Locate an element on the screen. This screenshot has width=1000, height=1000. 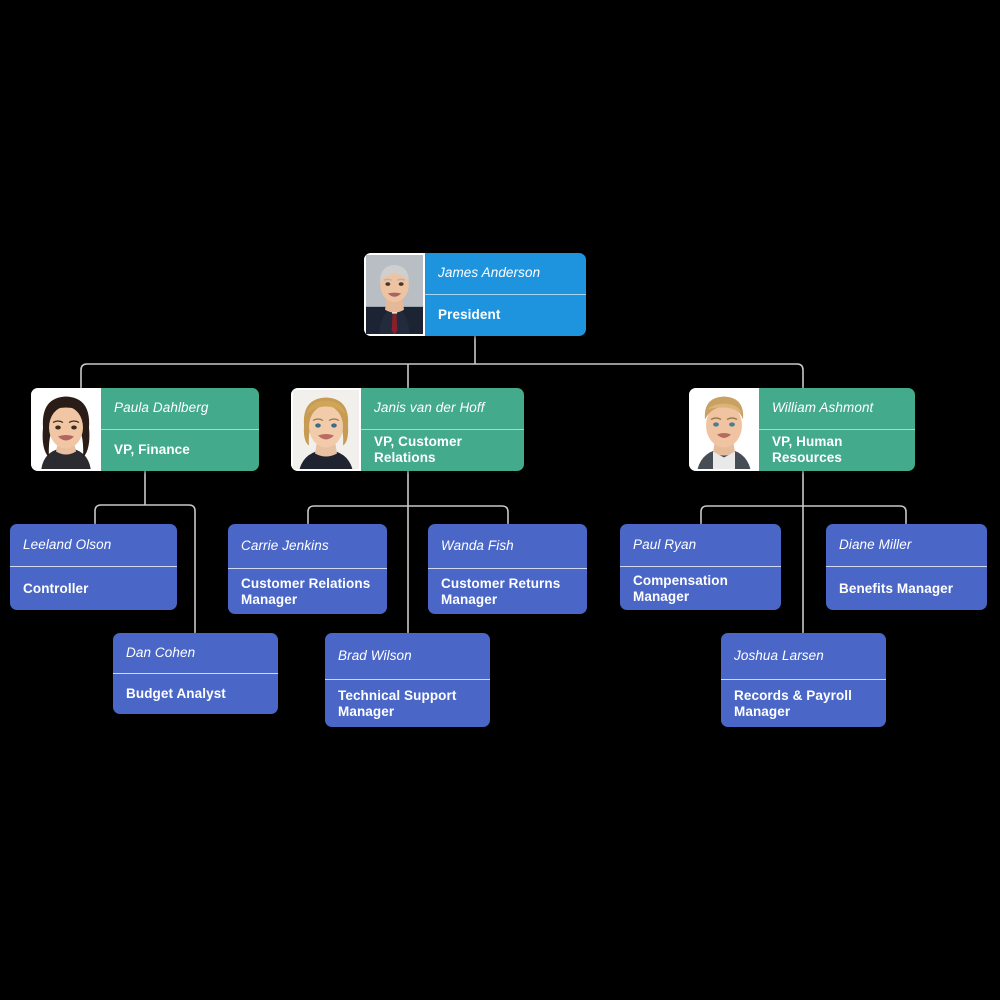
node-title: Budget Analyst is located at coordinates (176, 693).